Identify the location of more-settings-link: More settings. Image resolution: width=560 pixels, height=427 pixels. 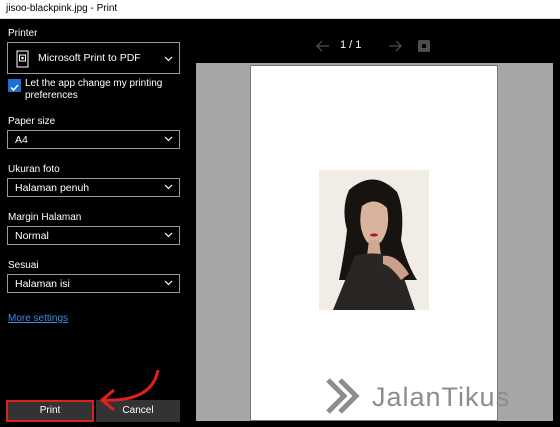
(38, 318).